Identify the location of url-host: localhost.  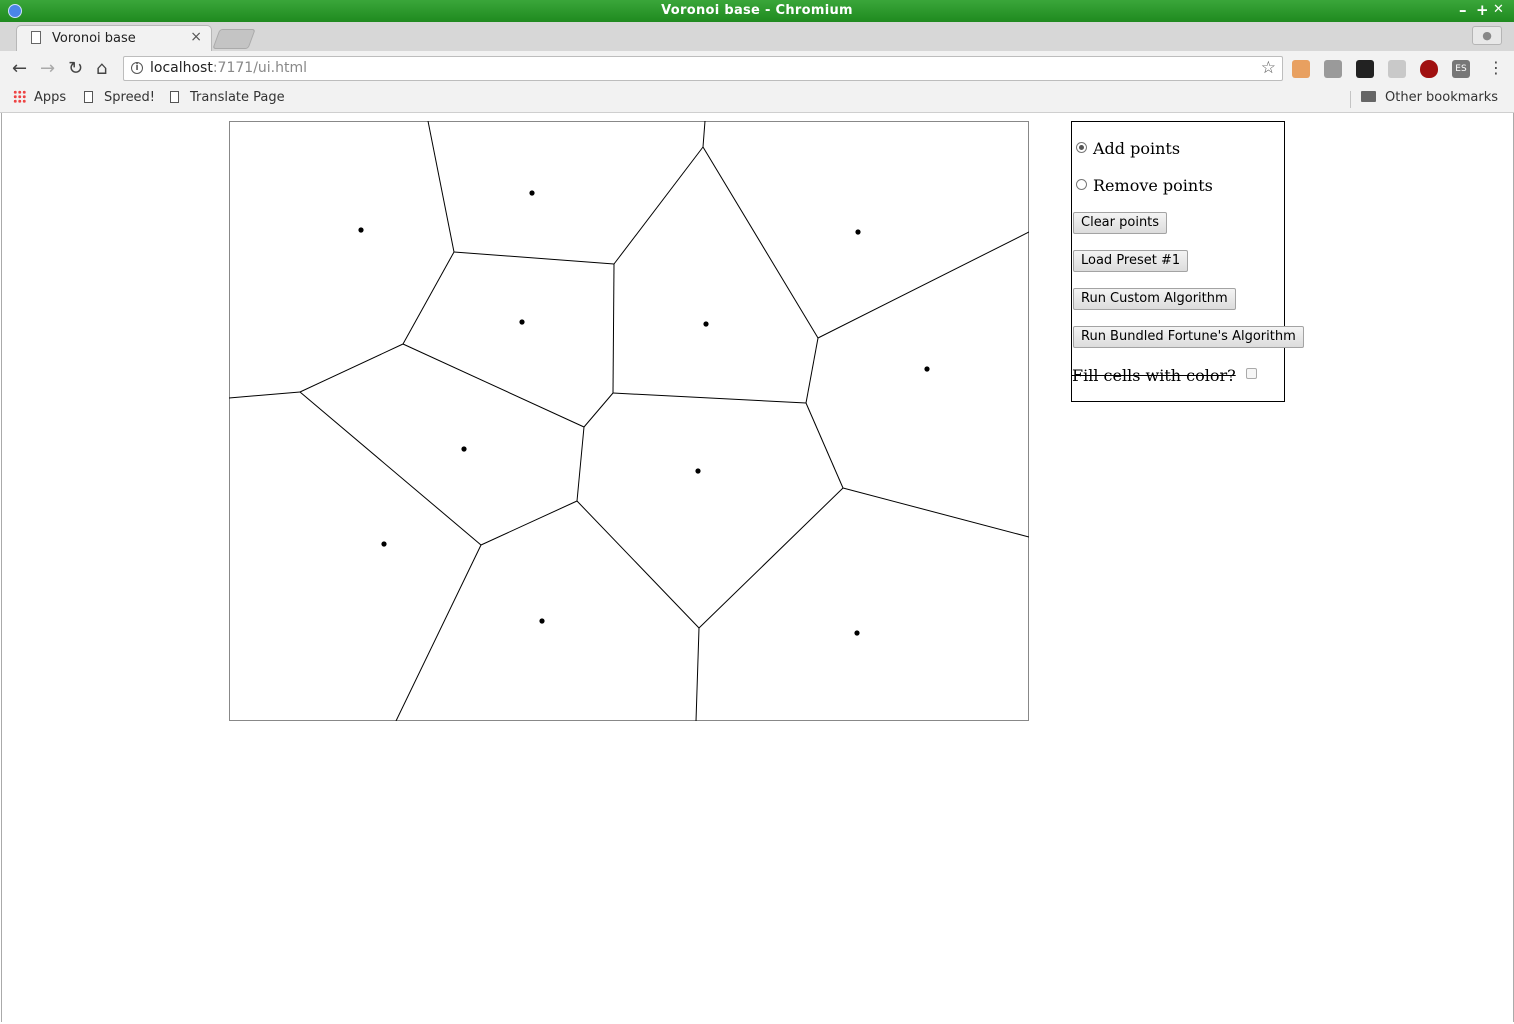
(181, 68).